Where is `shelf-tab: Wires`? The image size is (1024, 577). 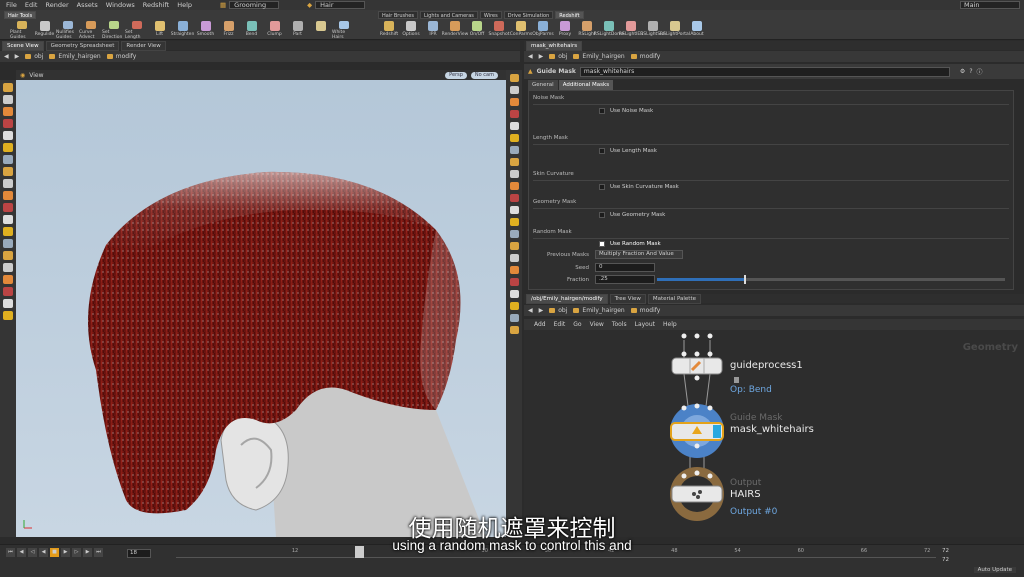 shelf-tab: Wires is located at coordinates (490, 15).